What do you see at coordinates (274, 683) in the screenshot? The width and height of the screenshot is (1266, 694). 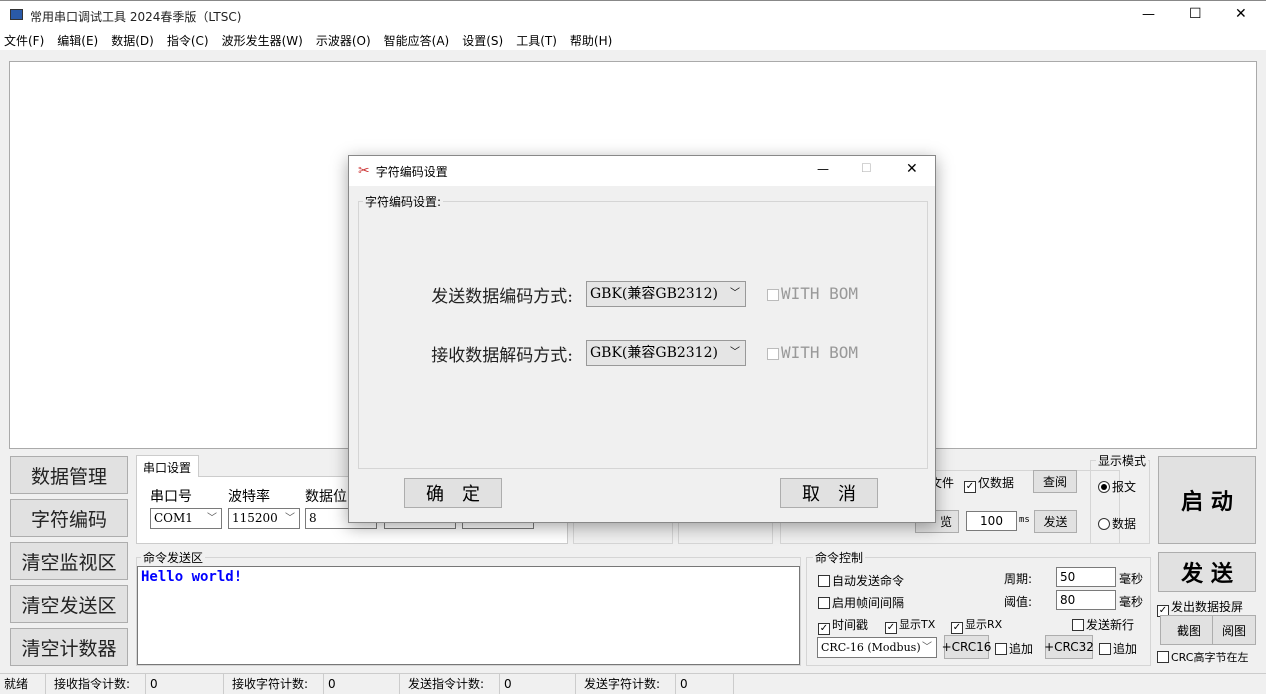 I see `rx-char-count-label: 接收字符计数:` at bounding box center [274, 683].